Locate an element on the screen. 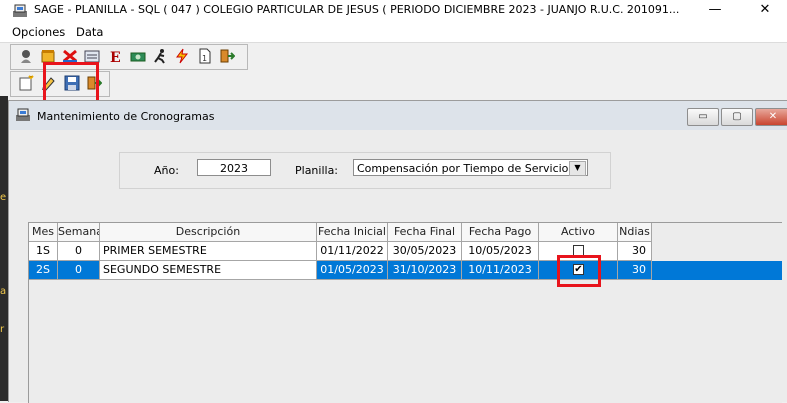  planilla-label: Planilla: is located at coordinates (317, 170).